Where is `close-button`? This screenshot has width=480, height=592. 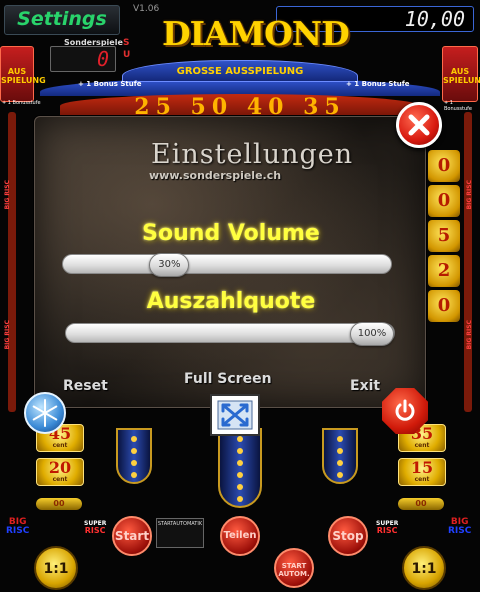 close-button is located at coordinates (419, 125).